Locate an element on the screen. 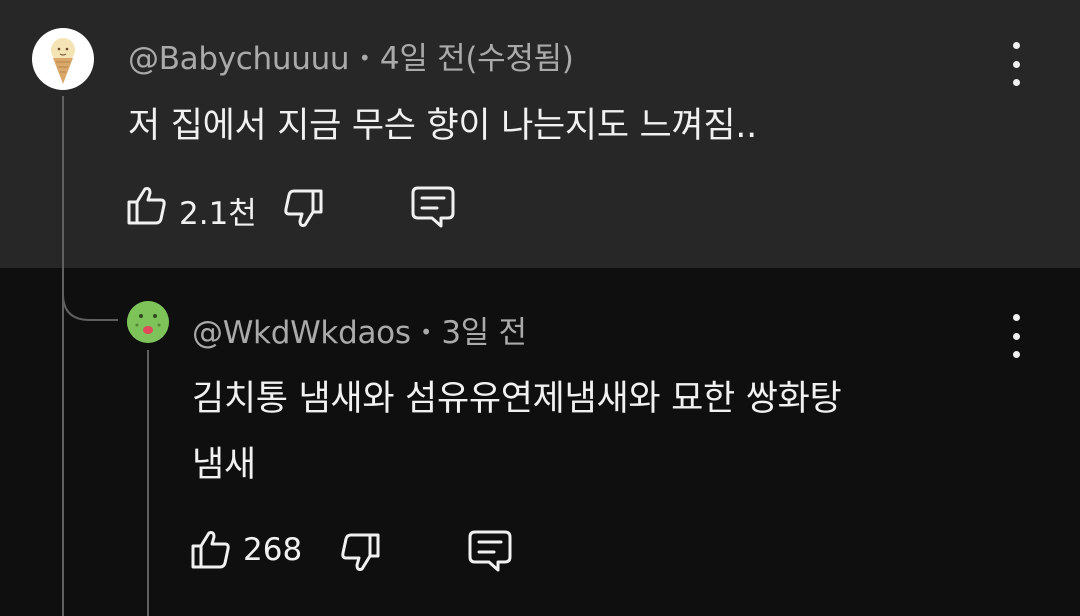 The width and height of the screenshot is (1080, 616). green-character-icon is located at coordinates (148, 322).